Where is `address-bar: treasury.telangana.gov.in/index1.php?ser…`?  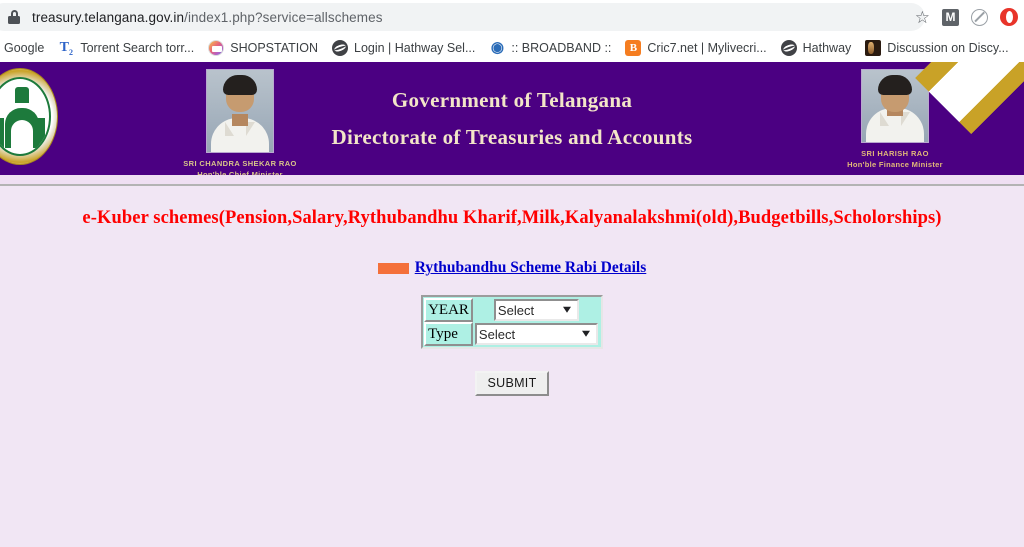
address-bar: treasury.telangana.gov.in/index1.php?ser… is located at coordinates (462, 17).